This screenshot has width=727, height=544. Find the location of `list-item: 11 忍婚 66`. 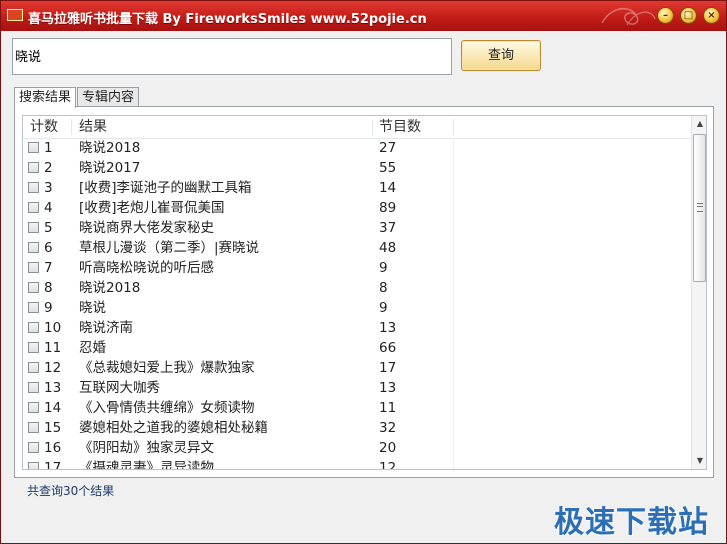

list-item: 11 忍婚 66 is located at coordinates (357, 348).